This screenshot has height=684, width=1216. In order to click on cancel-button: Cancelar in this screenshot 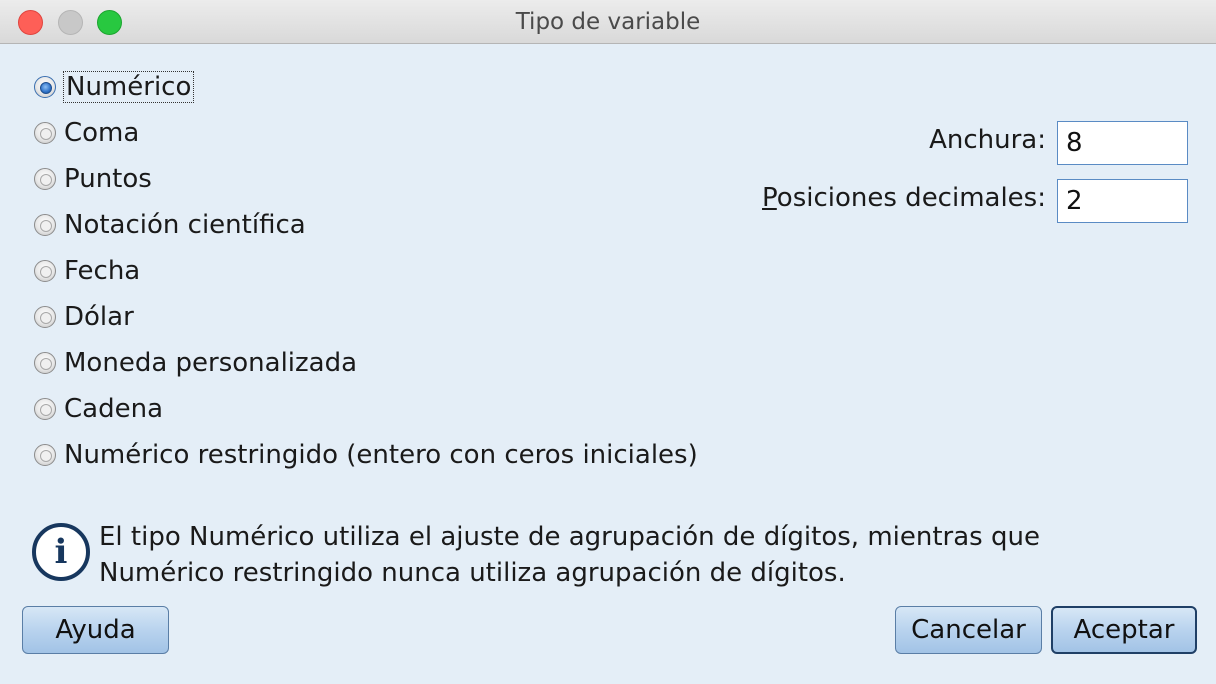, I will do `click(968, 630)`.